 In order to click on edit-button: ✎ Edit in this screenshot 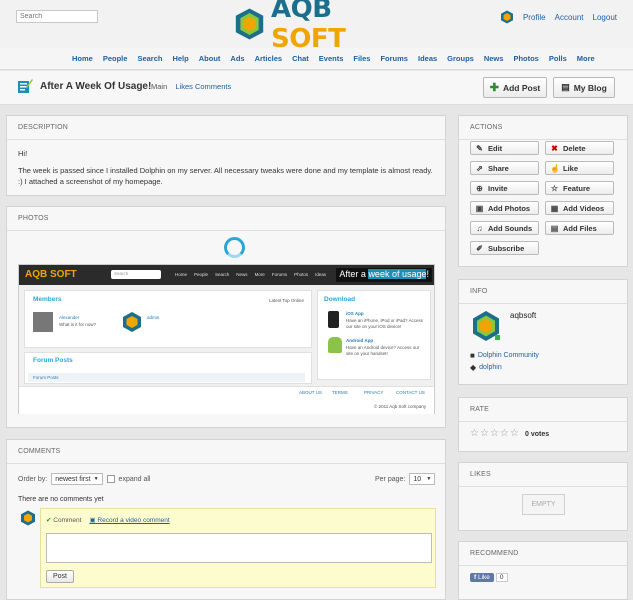, I will do `click(504, 148)`.